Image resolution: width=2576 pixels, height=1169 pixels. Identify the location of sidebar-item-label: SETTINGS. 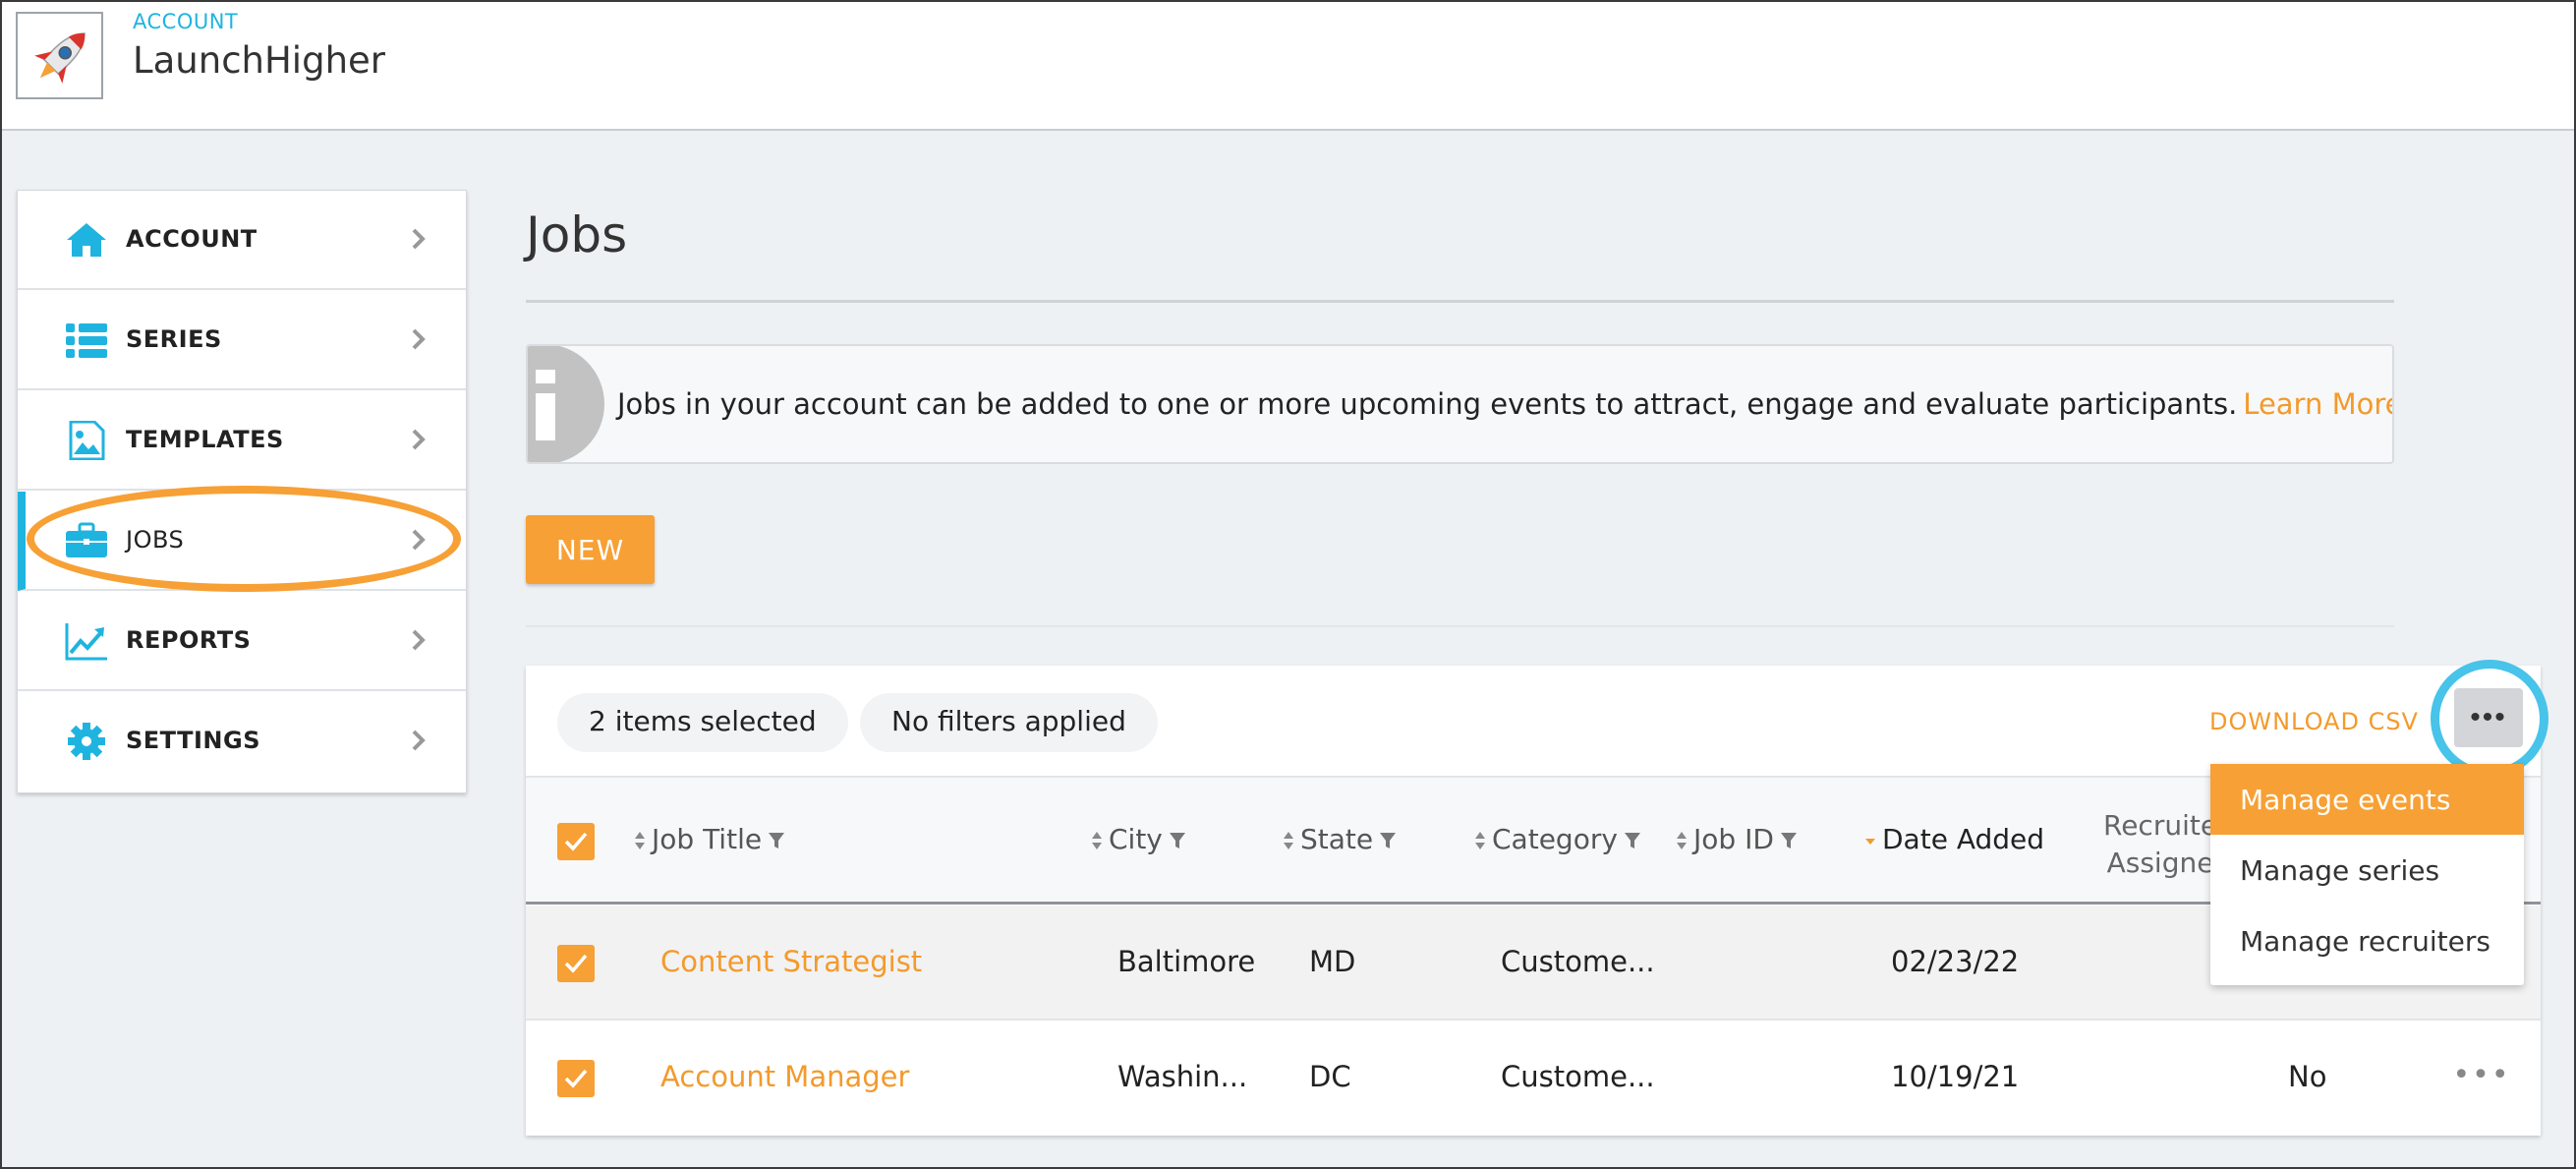
(193, 740).